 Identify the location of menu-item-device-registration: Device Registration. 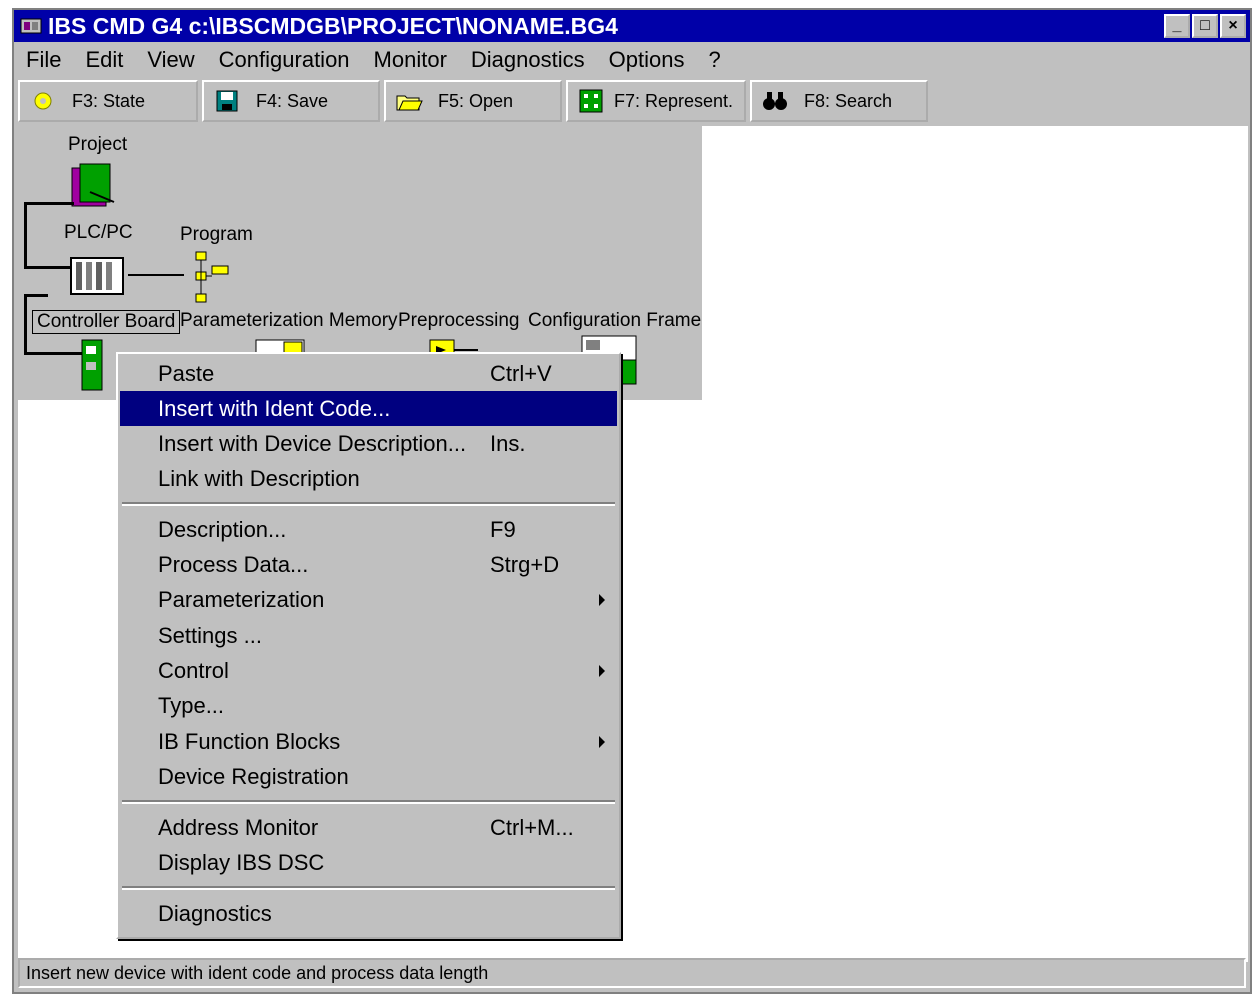
(368, 776).